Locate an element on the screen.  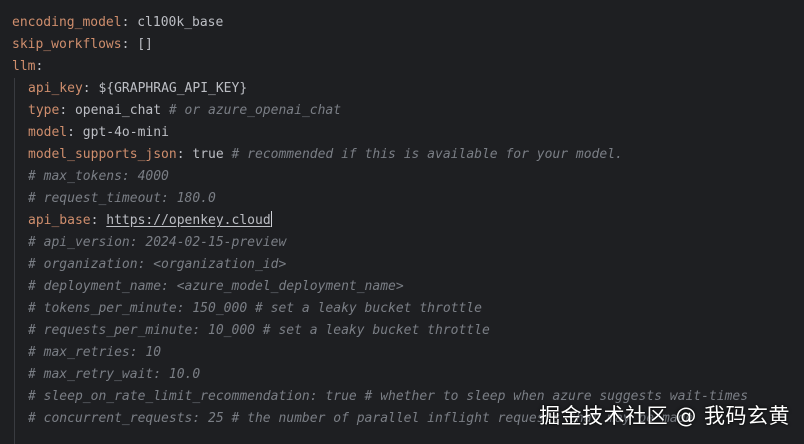
yaml-key: model is located at coordinates (48, 132).